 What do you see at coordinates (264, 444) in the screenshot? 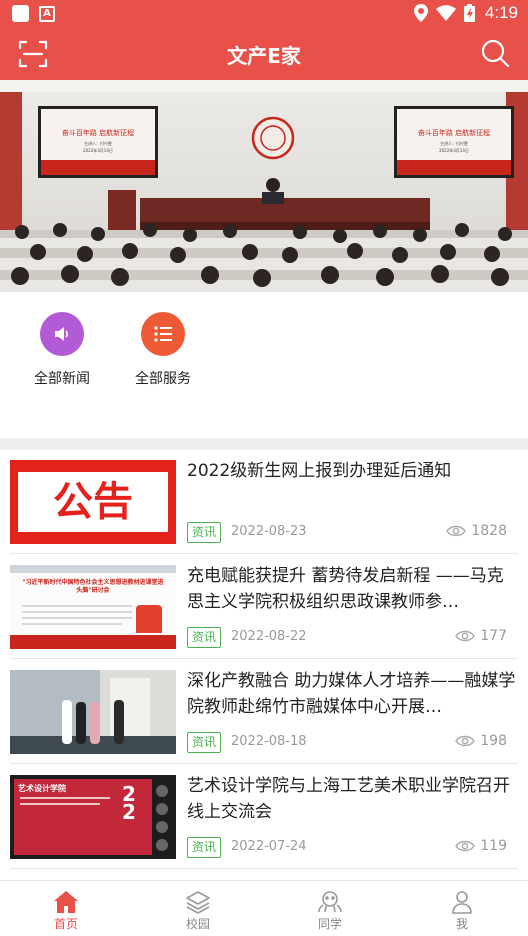
I see `section-divider` at bounding box center [264, 444].